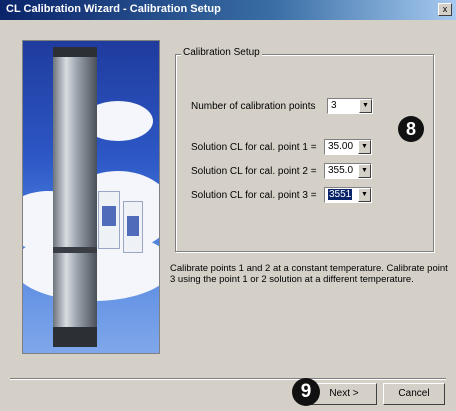 The image size is (456, 411). What do you see at coordinates (254, 171) in the screenshot?
I see `point2-label: Solution CL for cal. point 2 =` at bounding box center [254, 171].